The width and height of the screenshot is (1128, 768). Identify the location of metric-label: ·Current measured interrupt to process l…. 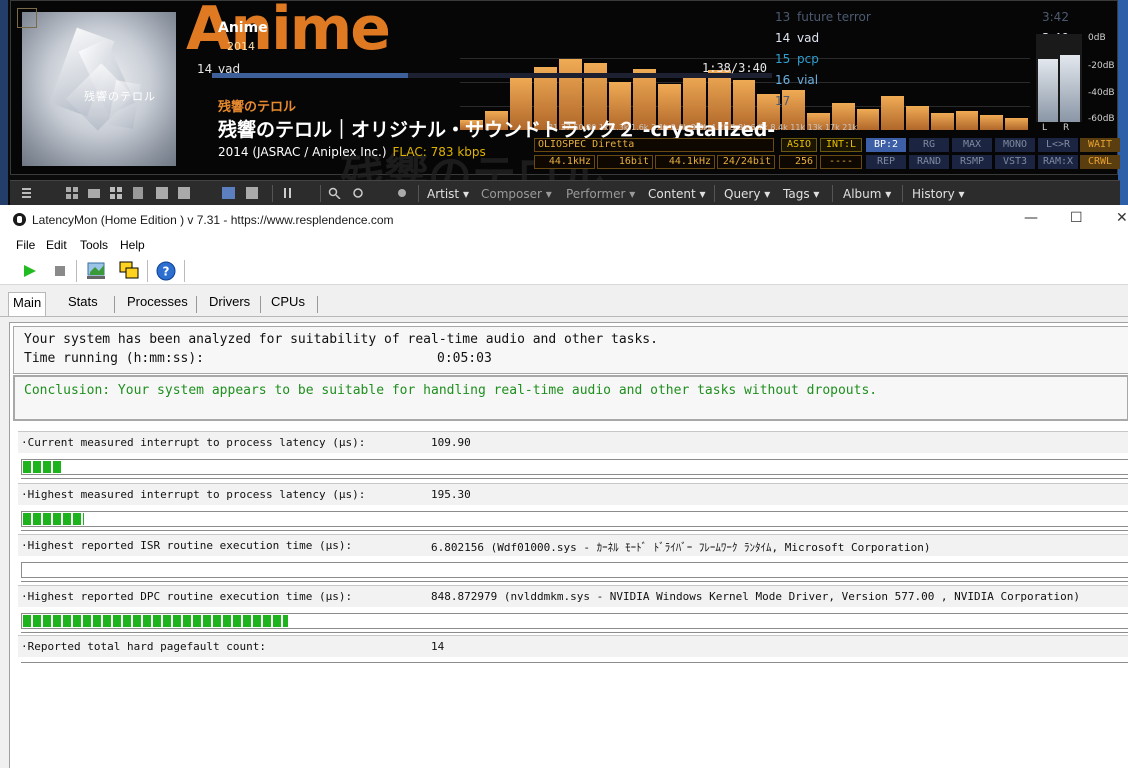
(193, 442).